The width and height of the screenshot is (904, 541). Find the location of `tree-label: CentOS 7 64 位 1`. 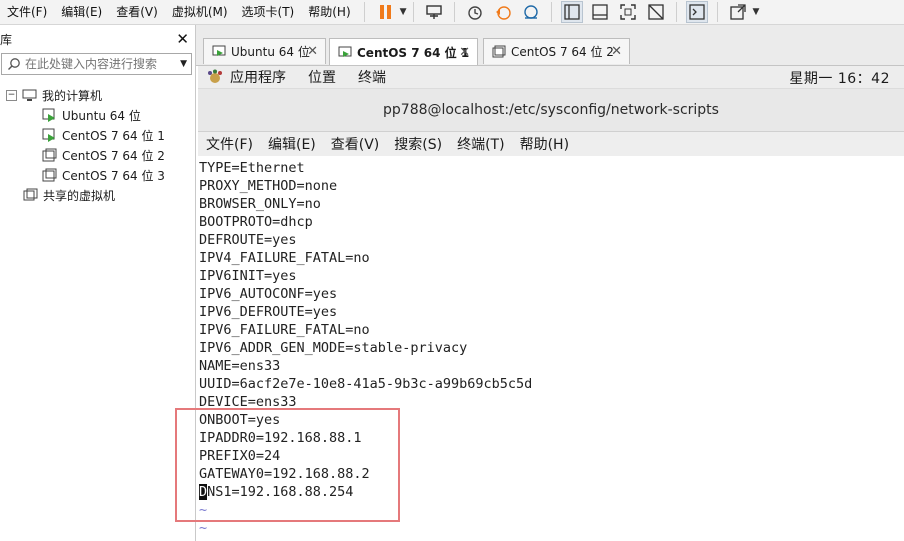

tree-label: CentOS 7 64 位 1 is located at coordinates (113, 135).